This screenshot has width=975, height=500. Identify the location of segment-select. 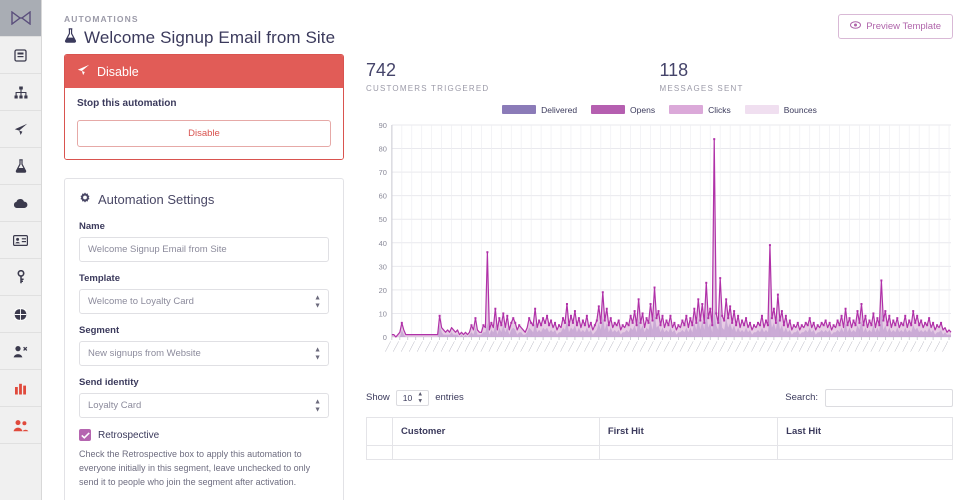
(204, 353).